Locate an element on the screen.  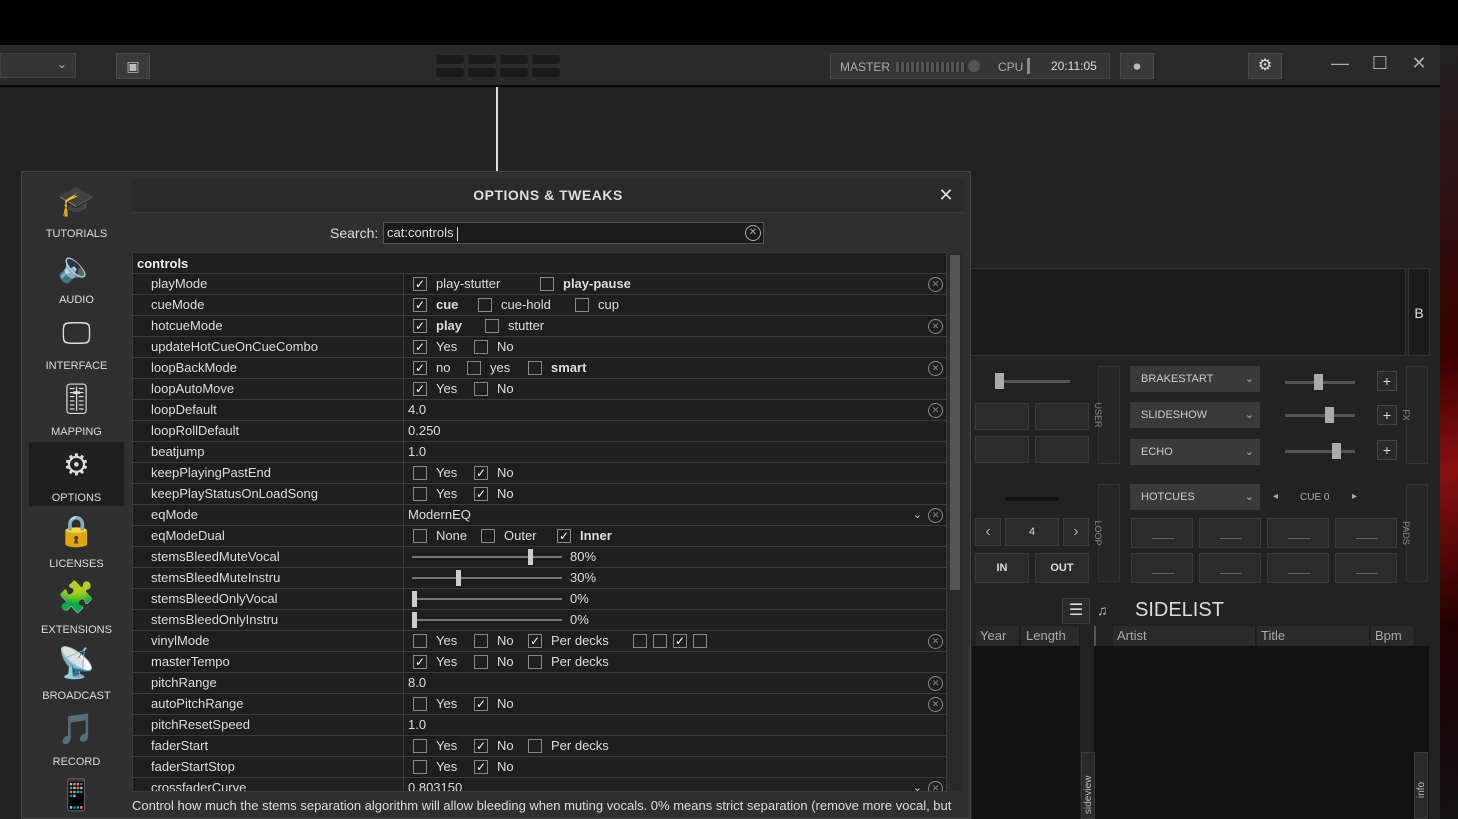
deck-checkbox: ✓ is located at coordinates (680, 641).